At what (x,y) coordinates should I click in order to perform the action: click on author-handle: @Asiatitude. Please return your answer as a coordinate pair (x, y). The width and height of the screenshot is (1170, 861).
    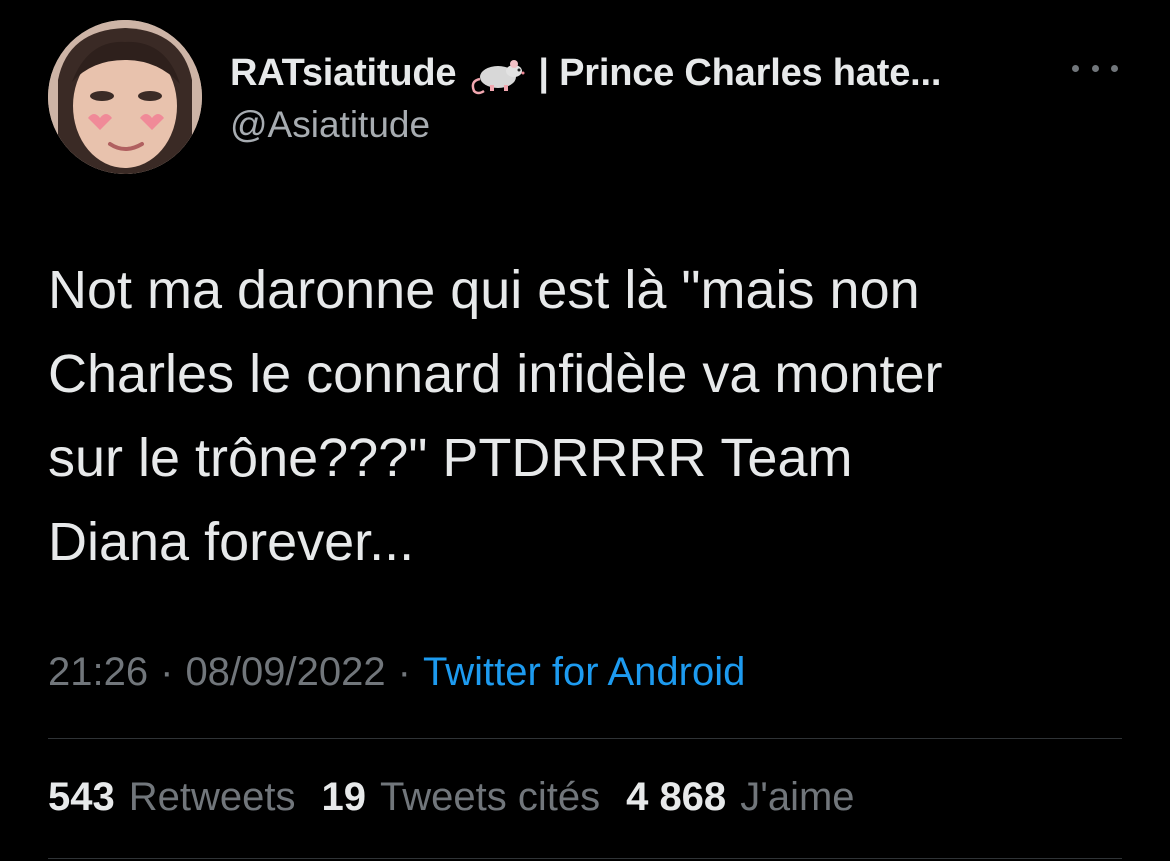
    Looking at the image, I should click on (330, 125).